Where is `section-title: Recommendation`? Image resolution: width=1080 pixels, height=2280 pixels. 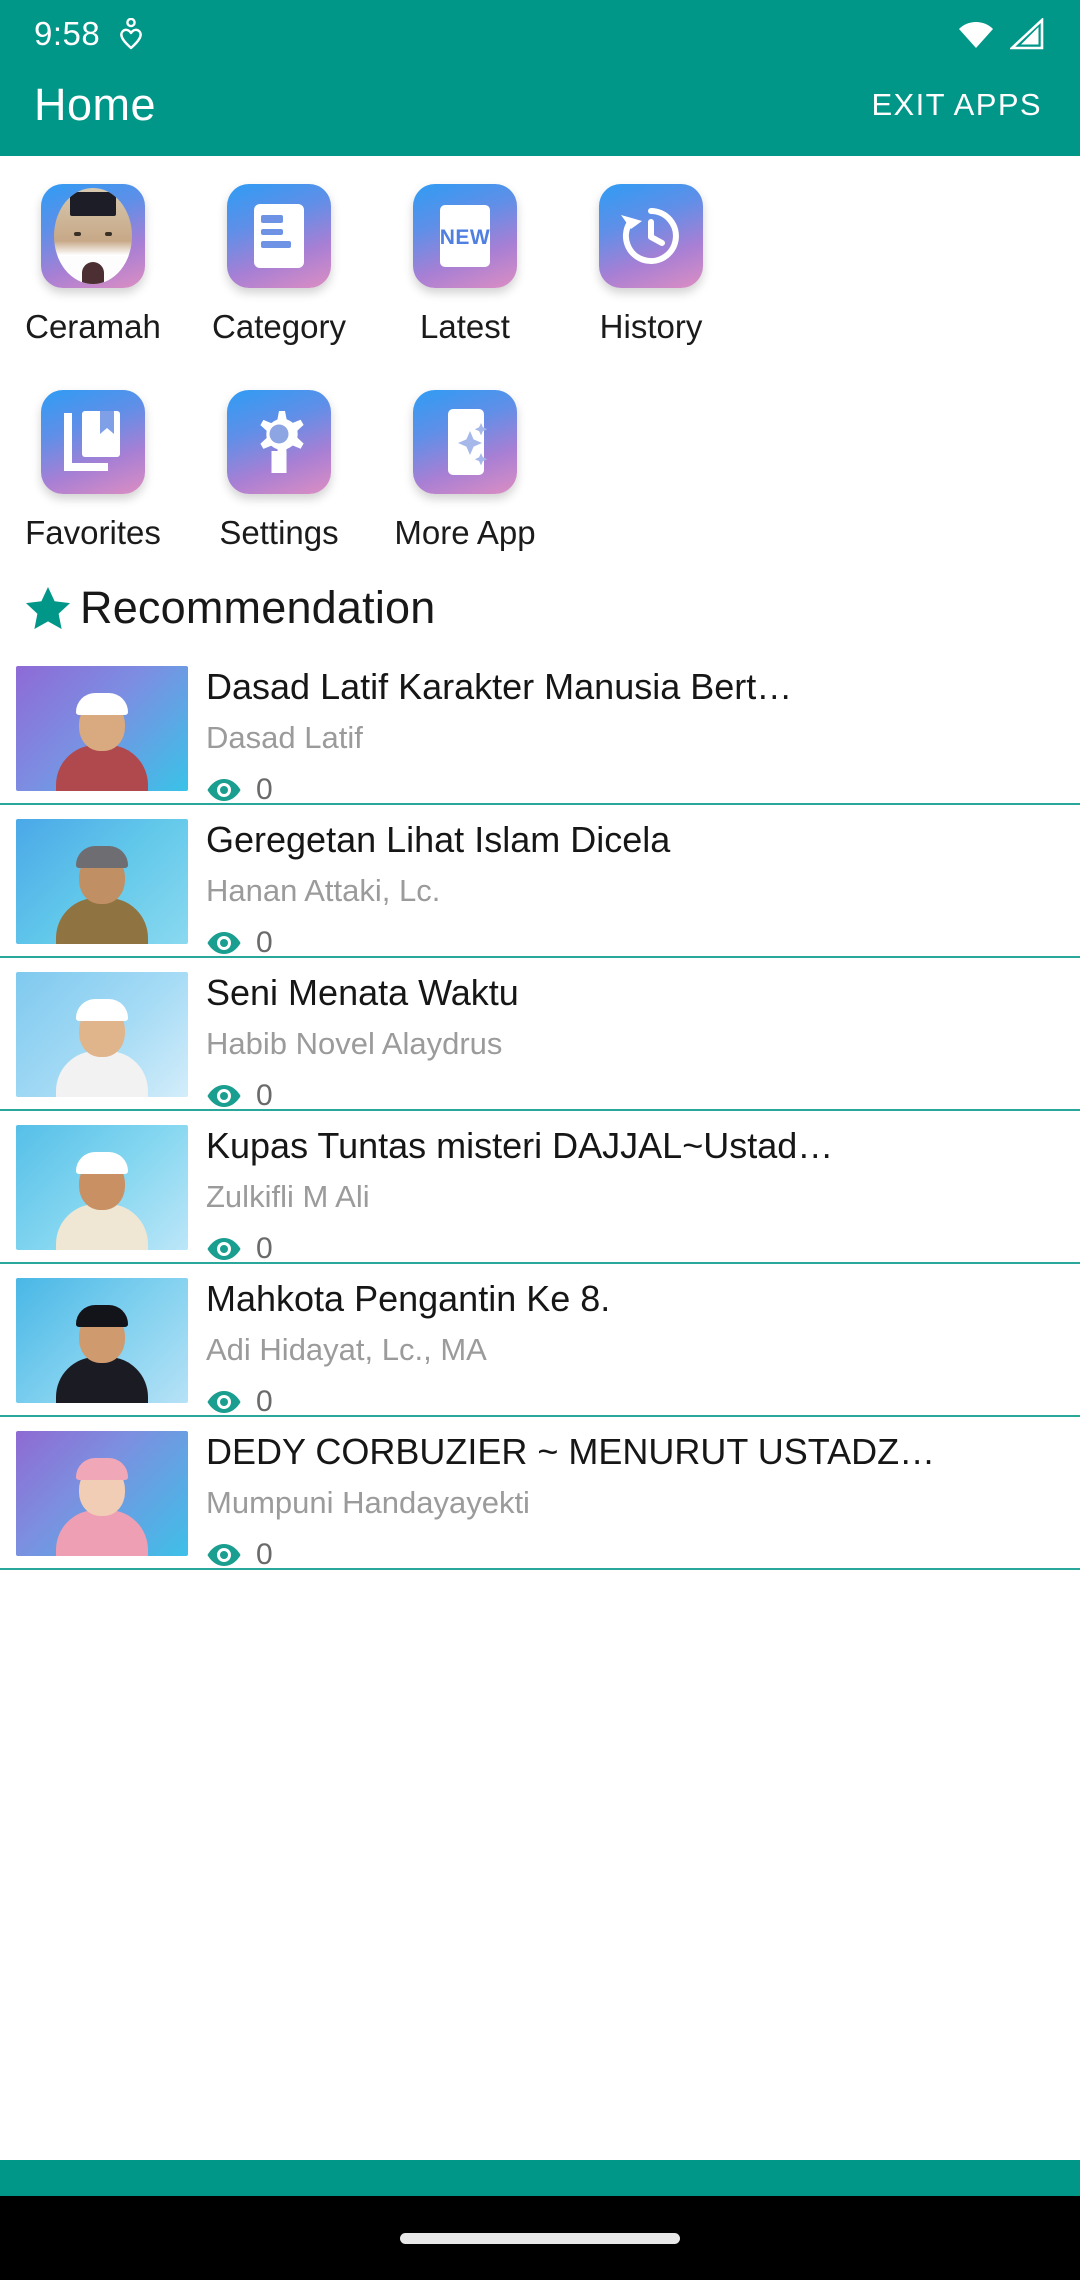 section-title: Recommendation is located at coordinates (258, 607).